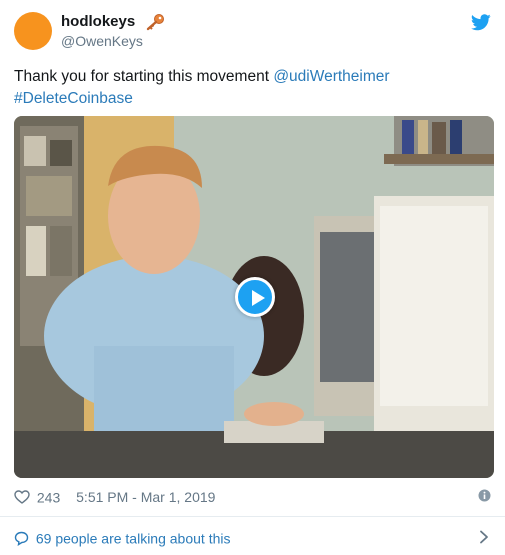 This screenshot has width=505, height=555. I want to click on author-block: hodlokeys @OwenKeys, so click(113, 31).